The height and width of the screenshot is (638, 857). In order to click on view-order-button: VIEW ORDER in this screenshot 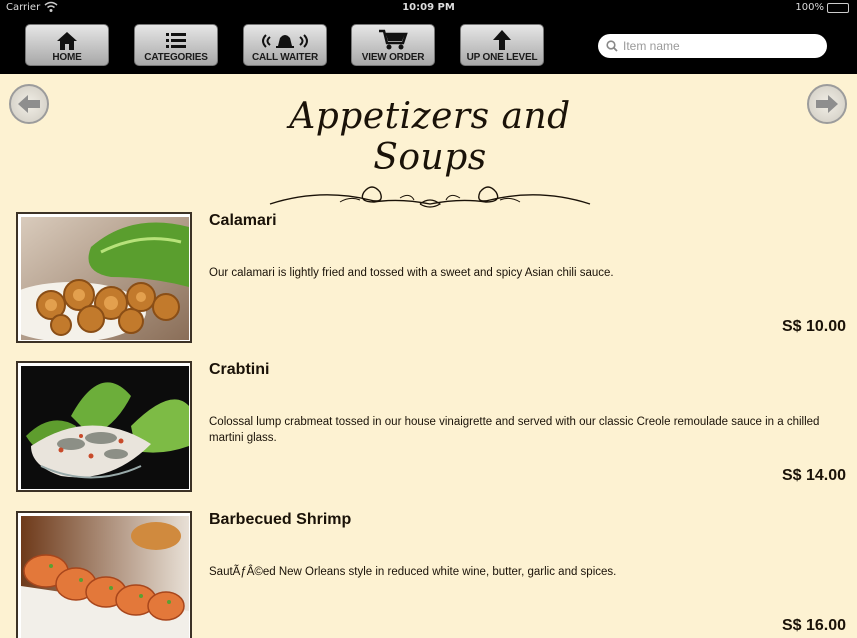, I will do `click(393, 45)`.